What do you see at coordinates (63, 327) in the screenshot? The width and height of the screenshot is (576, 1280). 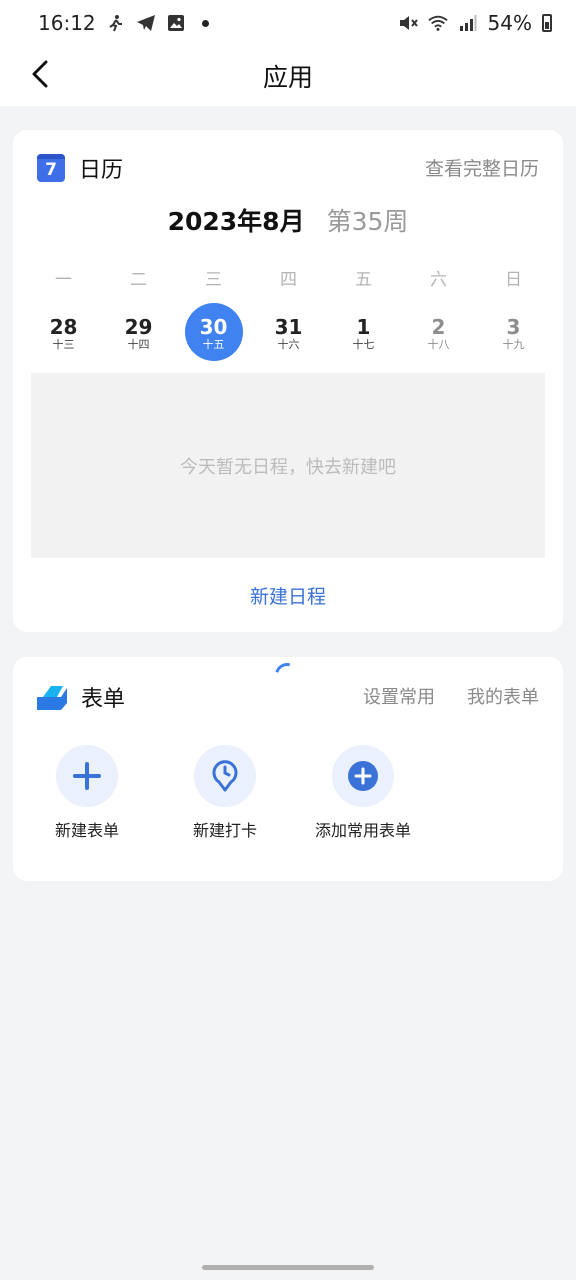 I see `date-number: 28` at bounding box center [63, 327].